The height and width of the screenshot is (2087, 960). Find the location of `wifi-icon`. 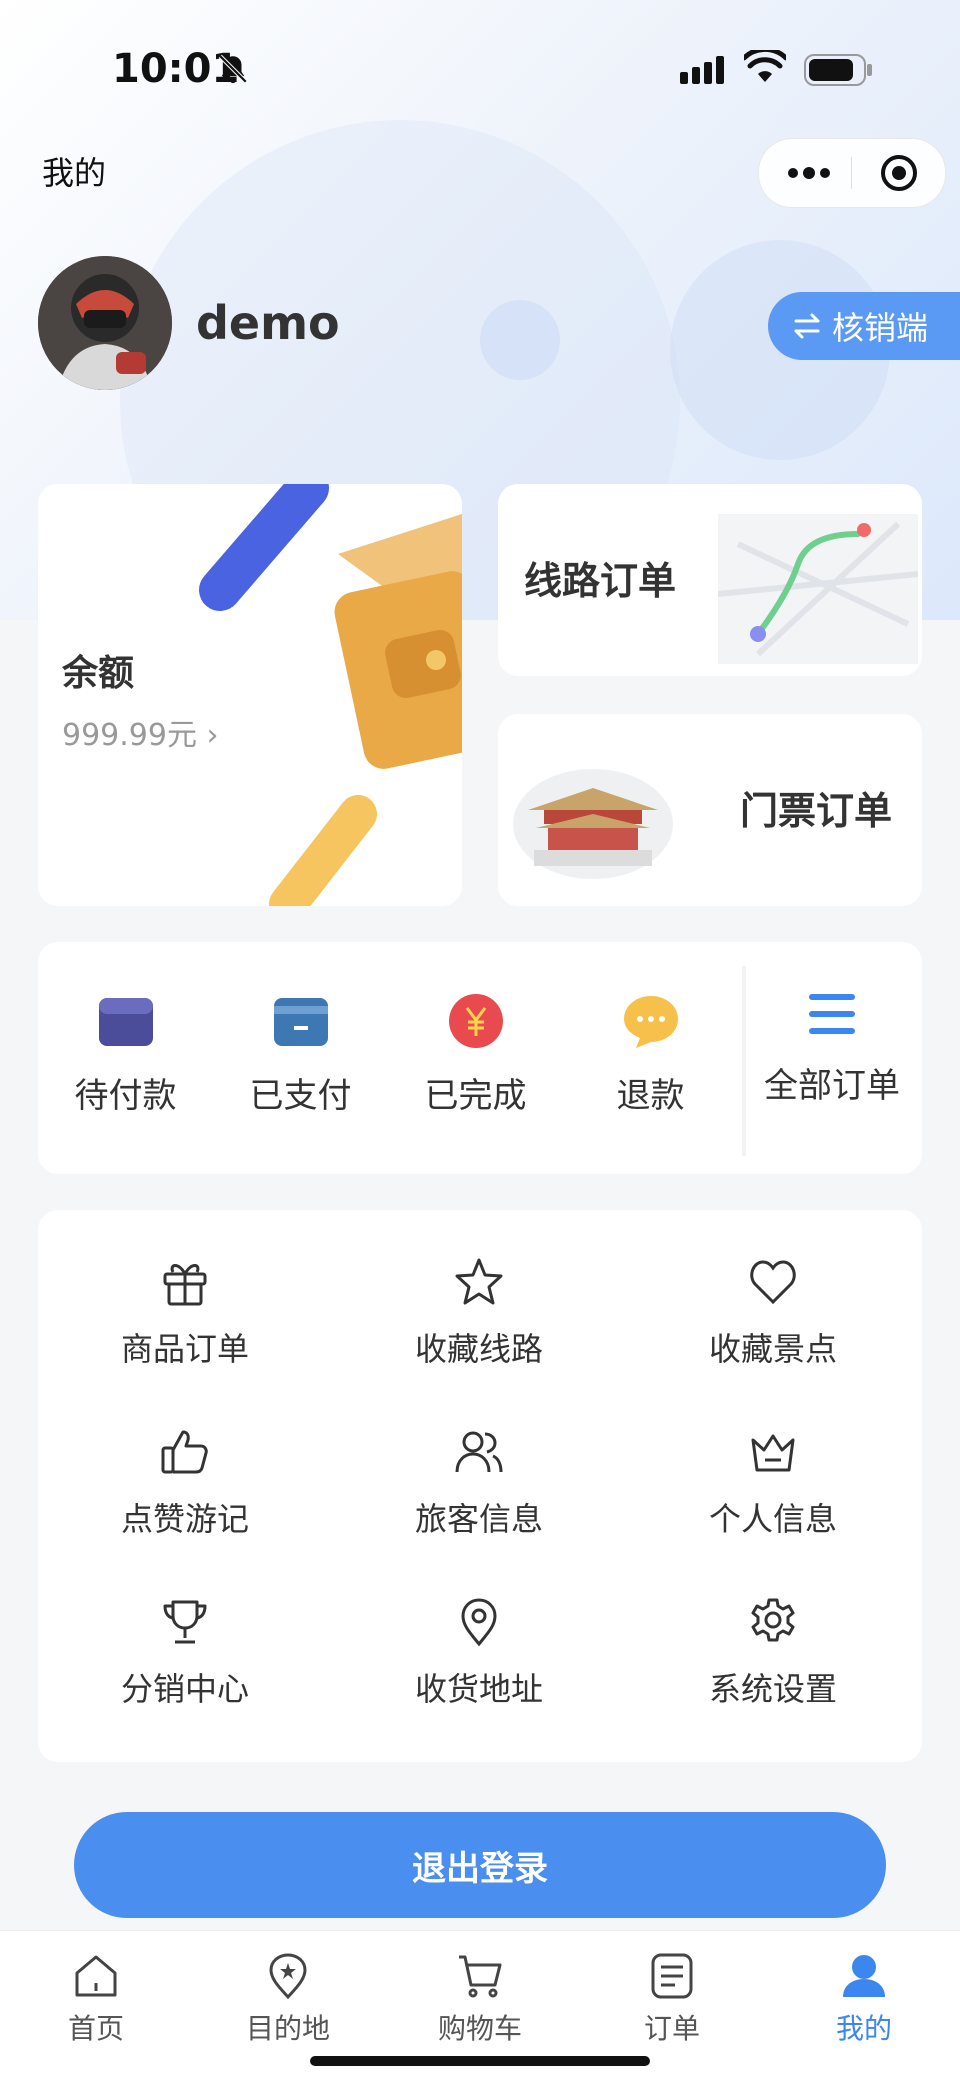

wifi-icon is located at coordinates (765, 66).